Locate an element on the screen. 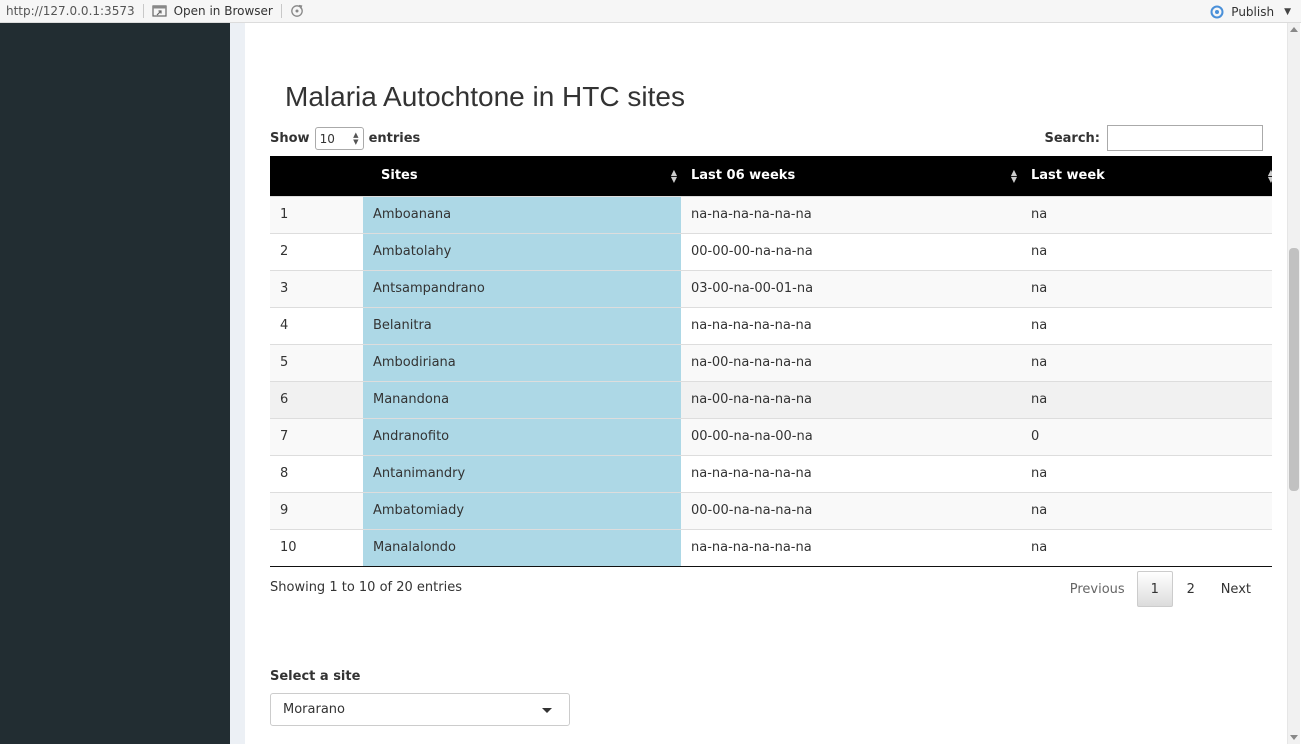  row-index: 1 is located at coordinates (316, 214).